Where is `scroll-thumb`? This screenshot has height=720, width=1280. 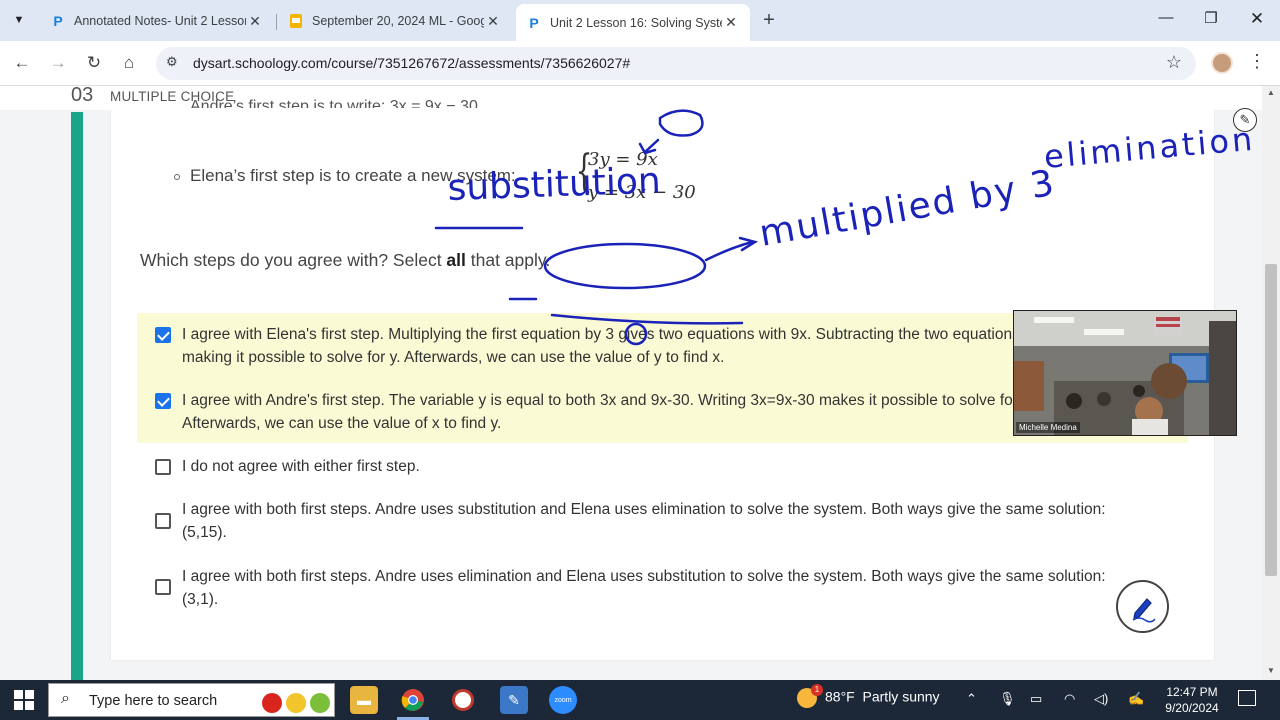
scroll-thumb is located at coordinates (1271, 420).